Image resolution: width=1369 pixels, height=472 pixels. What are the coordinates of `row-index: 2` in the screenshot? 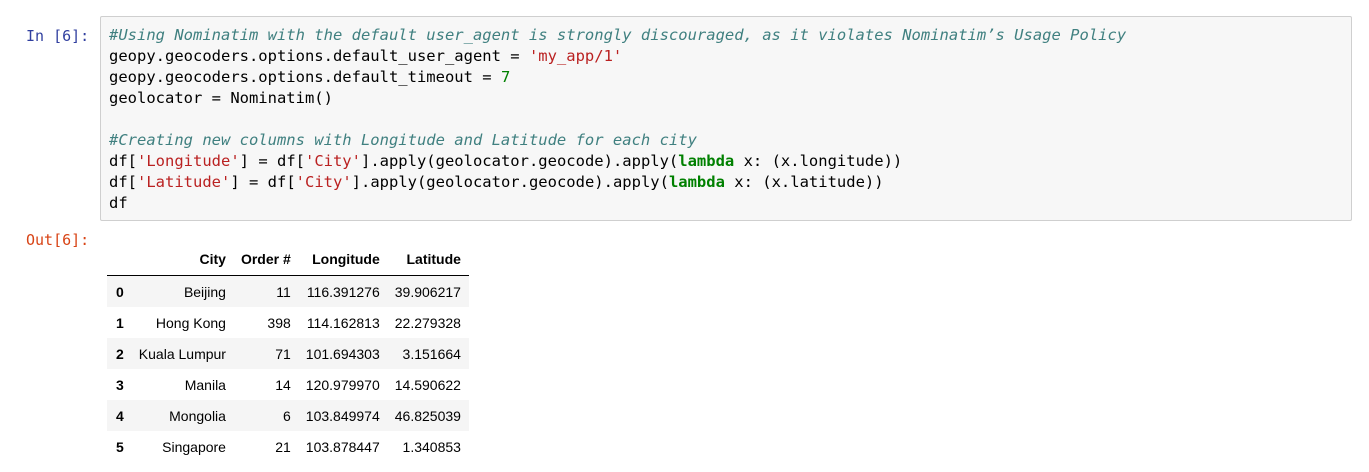 It's located at (120, 353).